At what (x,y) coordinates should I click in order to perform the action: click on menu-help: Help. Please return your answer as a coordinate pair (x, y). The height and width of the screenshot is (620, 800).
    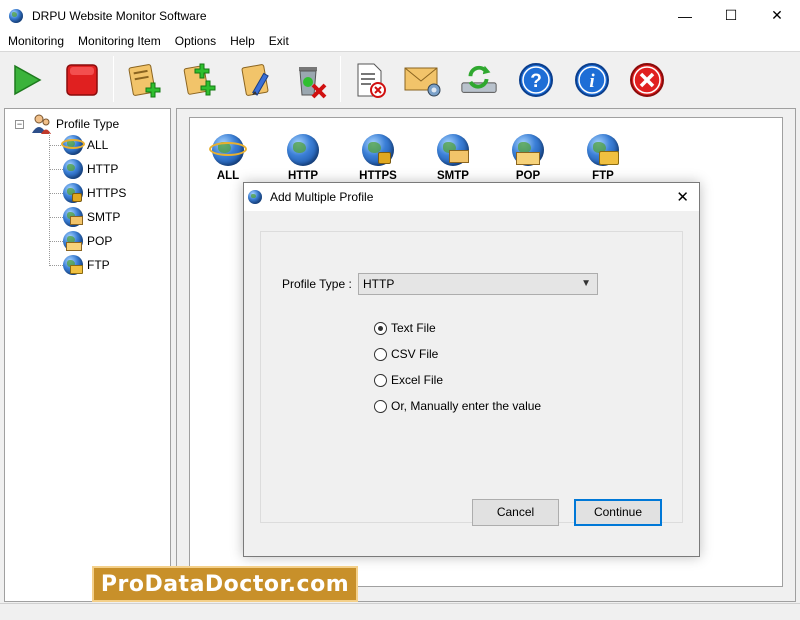
    Looking at the image, I should click on (242, 41).